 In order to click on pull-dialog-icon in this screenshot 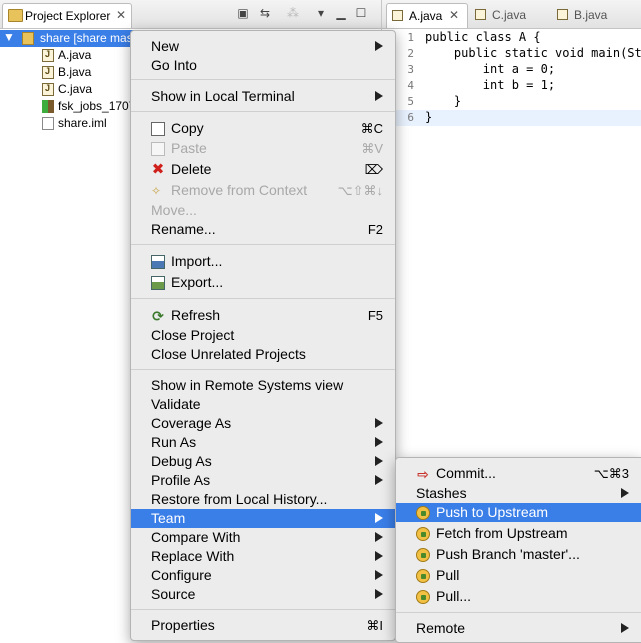, I will do `click(423, 597)`.